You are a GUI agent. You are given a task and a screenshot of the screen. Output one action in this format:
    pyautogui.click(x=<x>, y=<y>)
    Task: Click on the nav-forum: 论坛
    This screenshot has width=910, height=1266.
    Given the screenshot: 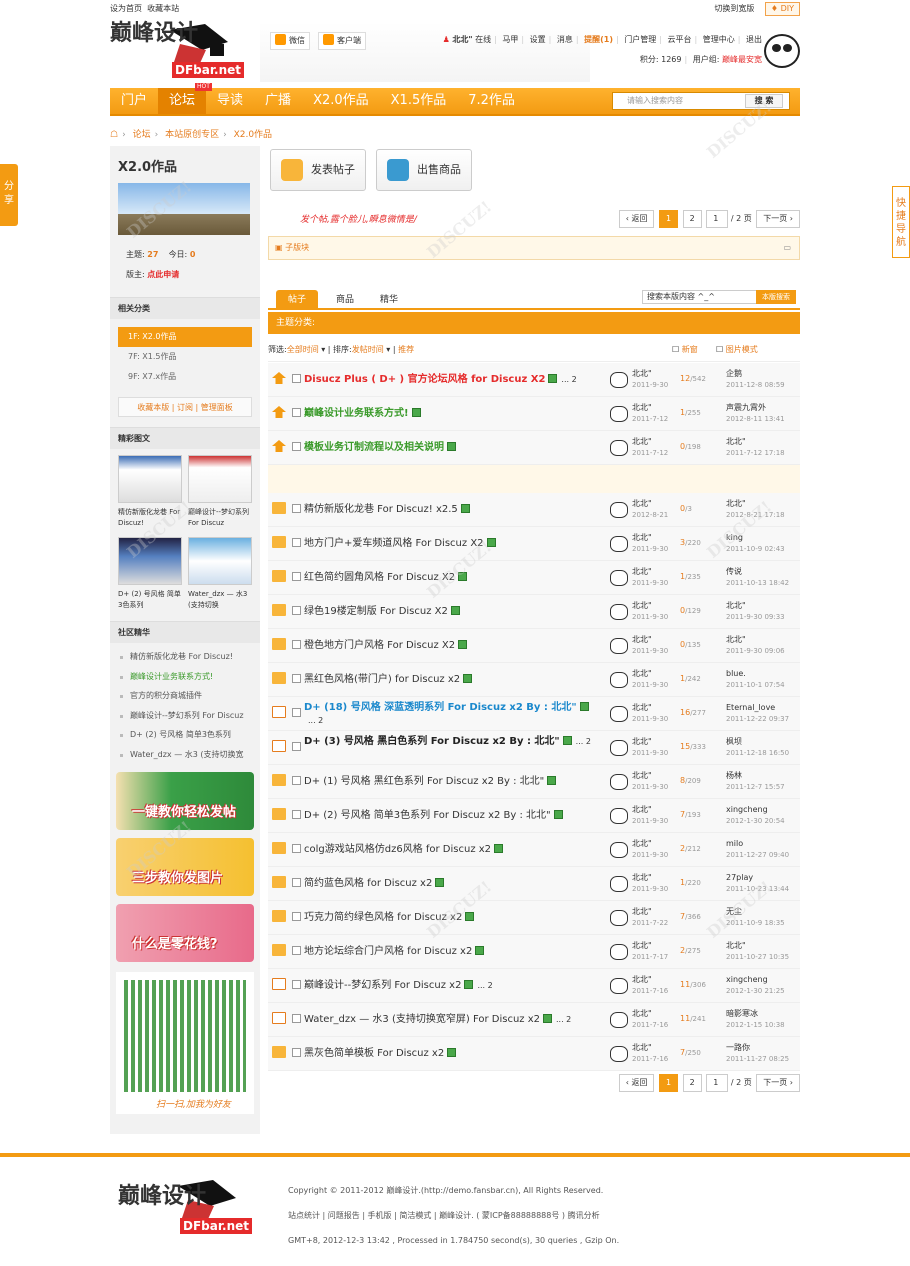 What is the action you would take?
    pyautogui.click(x=182, y=101)
    